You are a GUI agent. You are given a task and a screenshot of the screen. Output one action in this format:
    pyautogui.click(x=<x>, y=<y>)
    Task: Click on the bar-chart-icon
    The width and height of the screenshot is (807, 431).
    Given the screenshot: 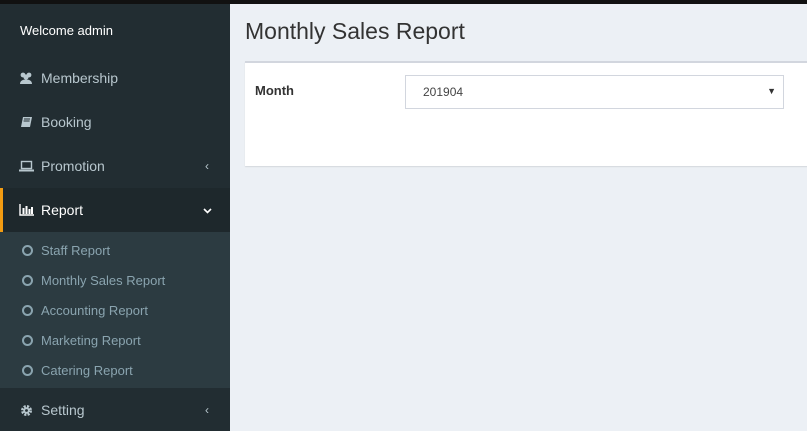 What is the action you would take?
    pyautogui.click(x=26, y=210)
    